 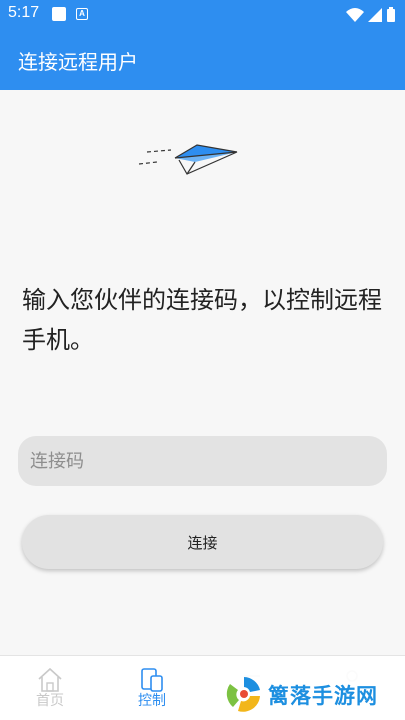 I want to click on nav-label-control: 控制, so click(x=152, y=701).